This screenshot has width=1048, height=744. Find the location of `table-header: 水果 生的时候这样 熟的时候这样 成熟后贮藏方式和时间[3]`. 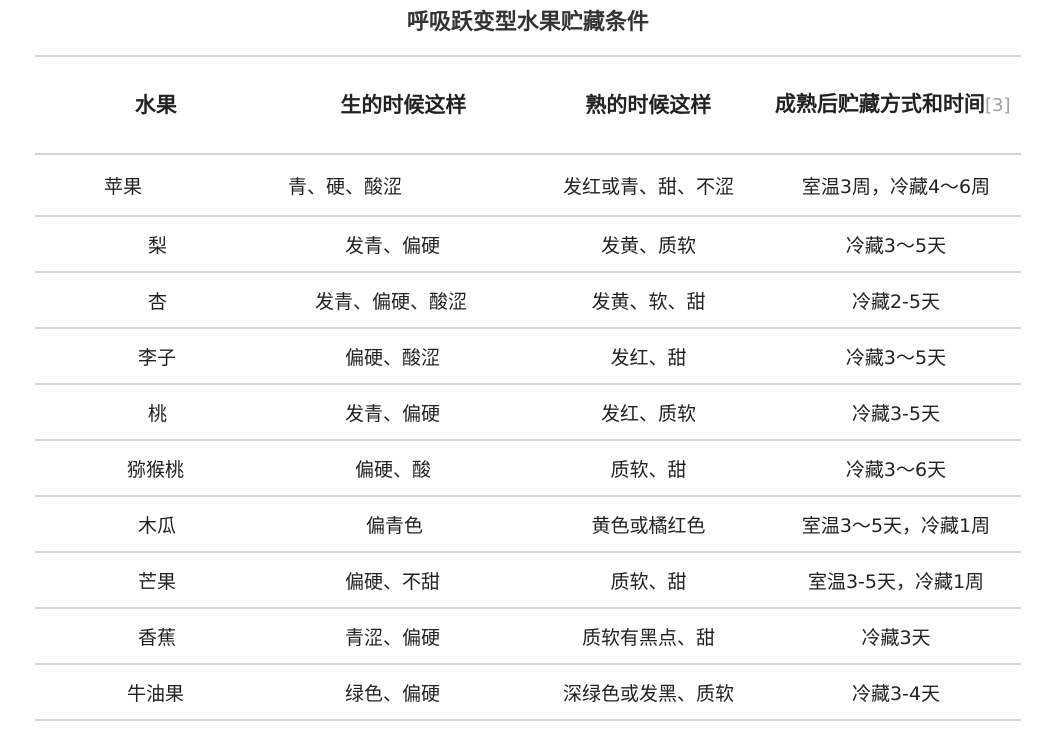

table-header: 水果 生的时候这样 熟的时候这样 成熟后贮藏方式和时间[3] is located at coordinates (528, 105).